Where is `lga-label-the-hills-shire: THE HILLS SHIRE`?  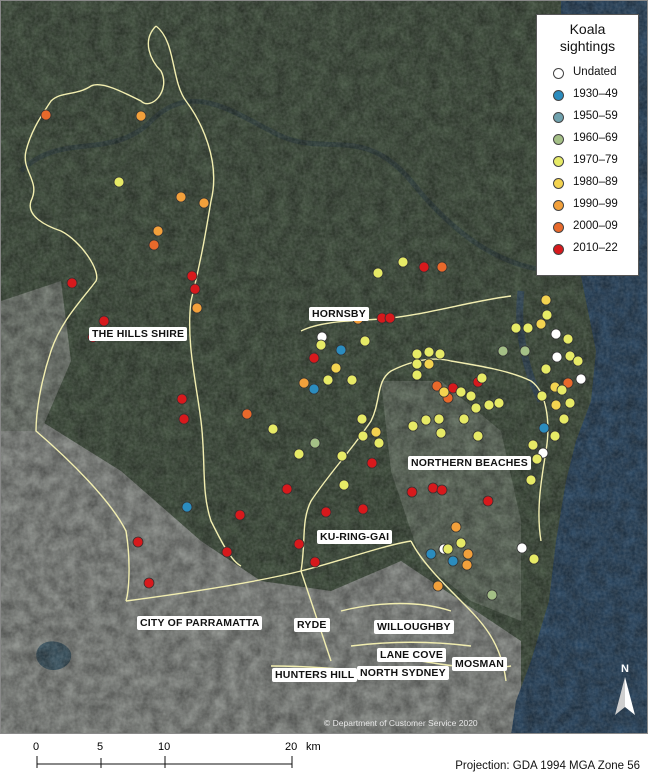 lga-label-the-hills-shire: THE HILLS SHIRE is located at coordinates (138, 334).